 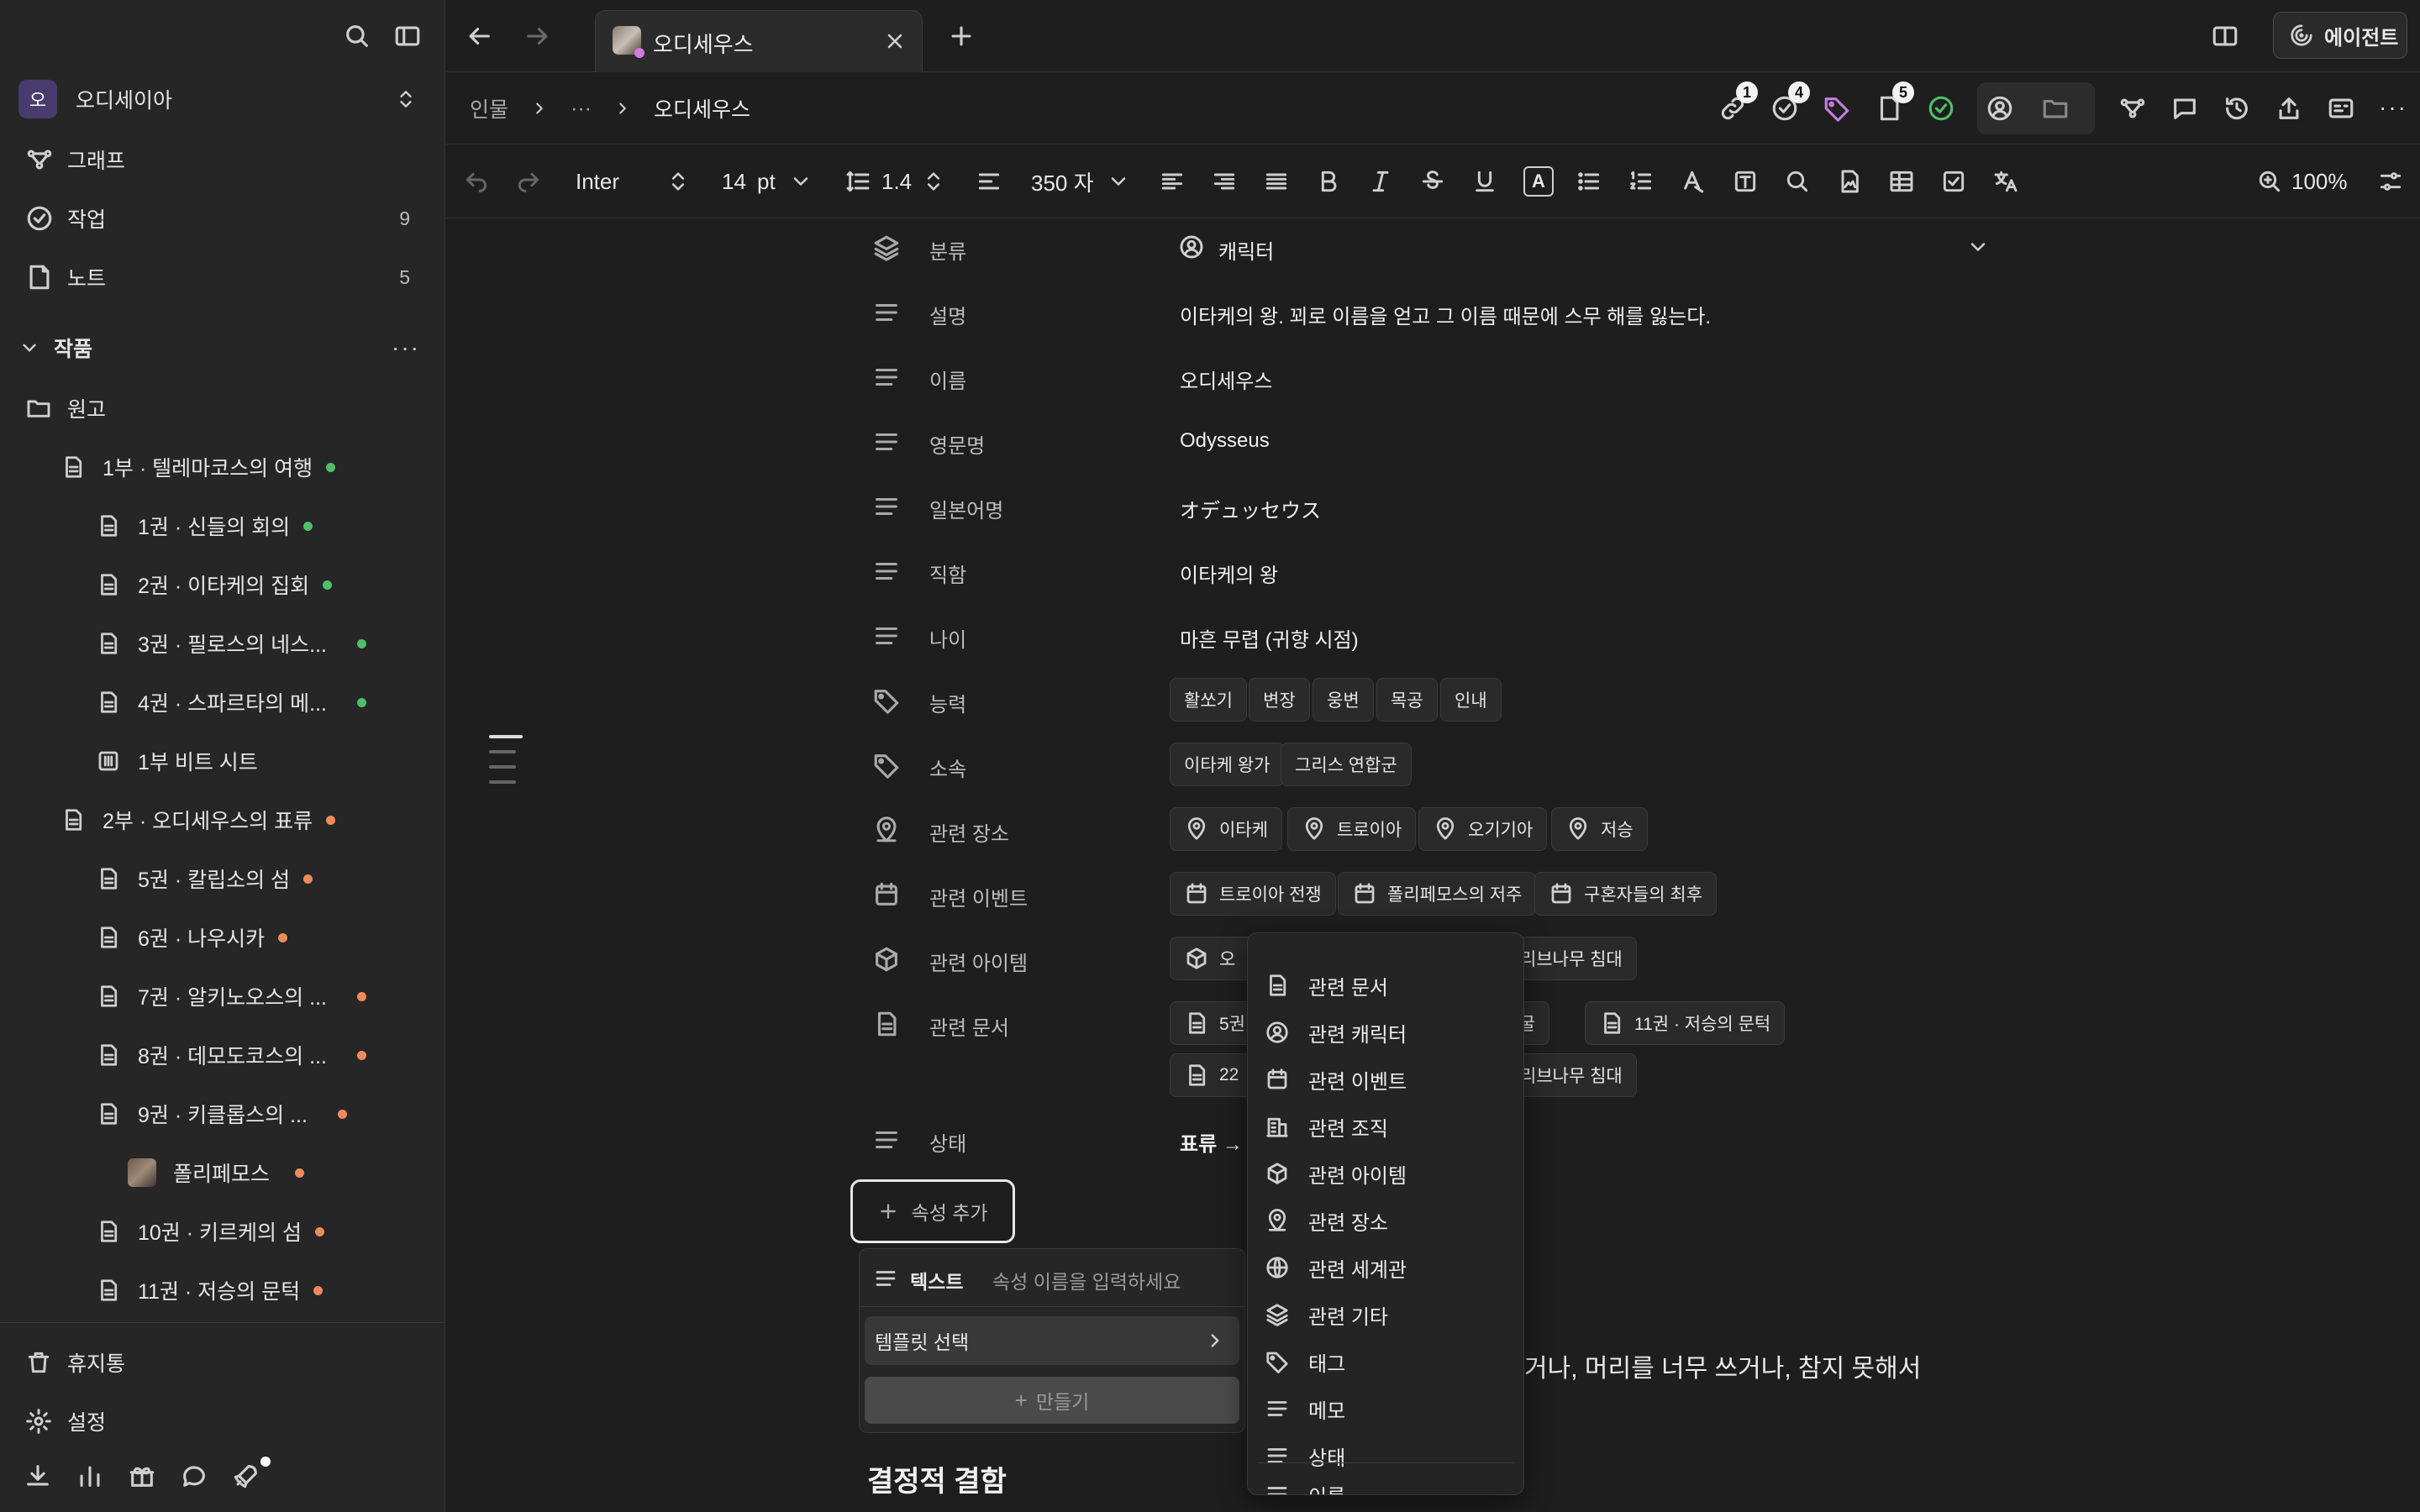 What do you see at coordinates (1850, 181) in the screenshot?
I see `image-file-icon` at bounding box center [1850, 181].